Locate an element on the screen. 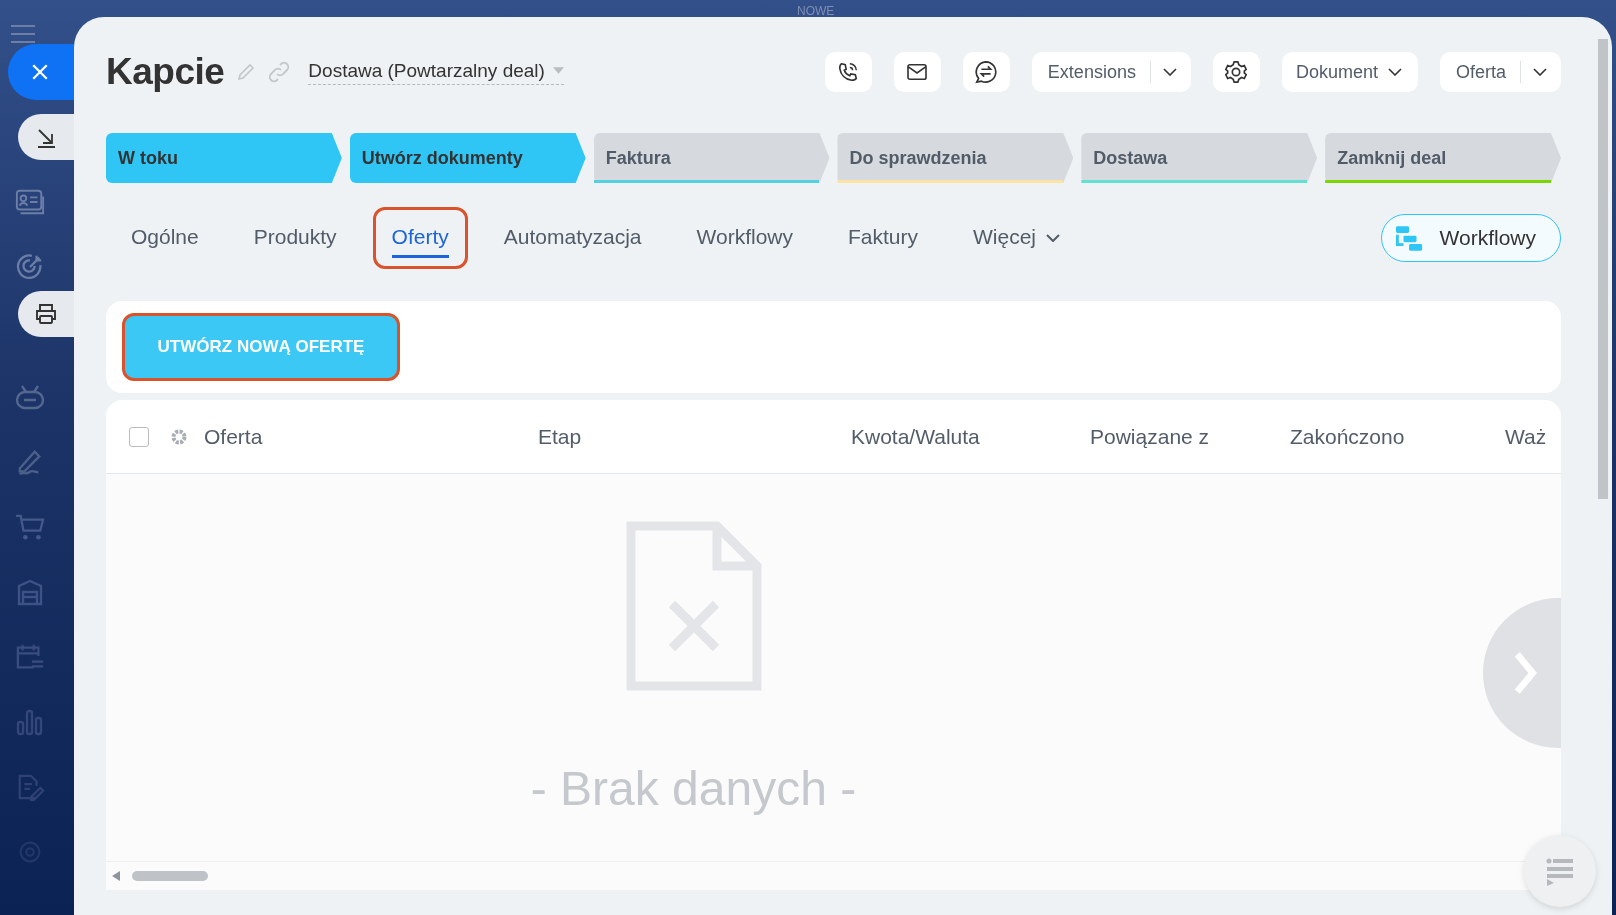 The image size is (1616, 915). close-button is located at coordinates (41, 72).